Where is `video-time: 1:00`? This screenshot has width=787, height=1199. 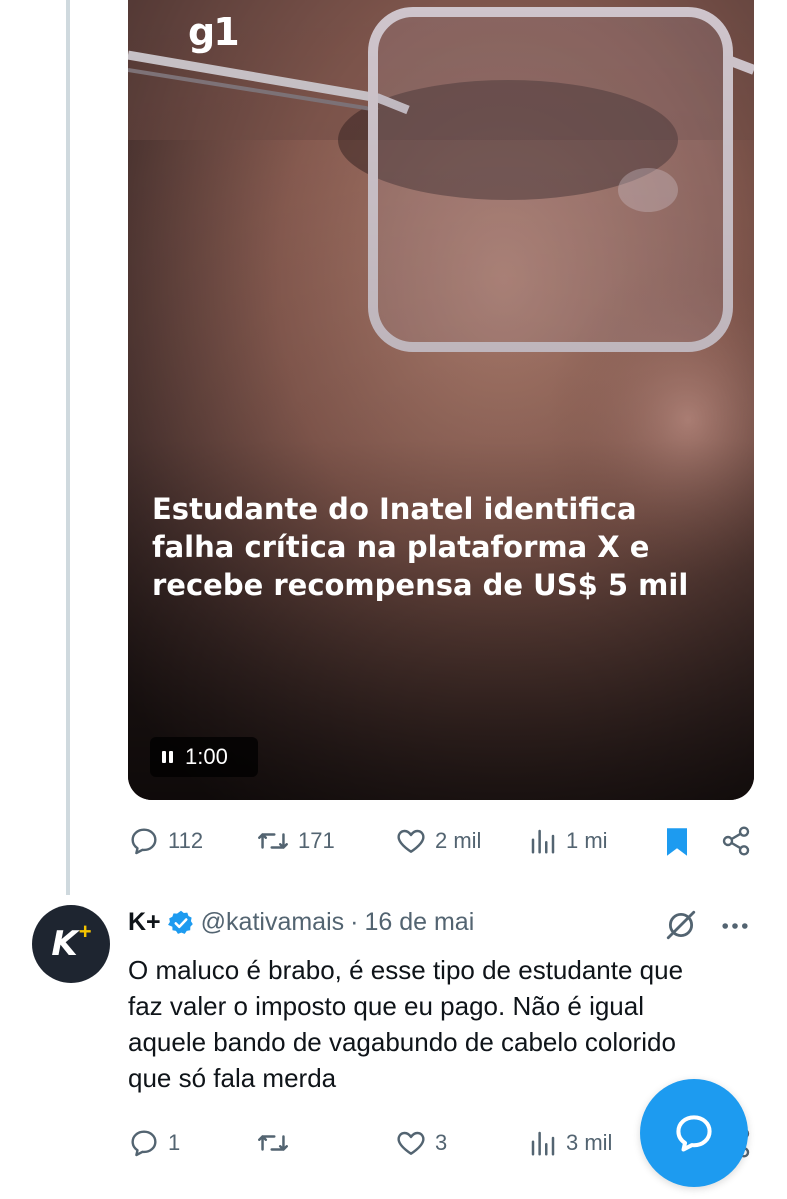 video-time: 1:00 is located at coordinates (206, 756).